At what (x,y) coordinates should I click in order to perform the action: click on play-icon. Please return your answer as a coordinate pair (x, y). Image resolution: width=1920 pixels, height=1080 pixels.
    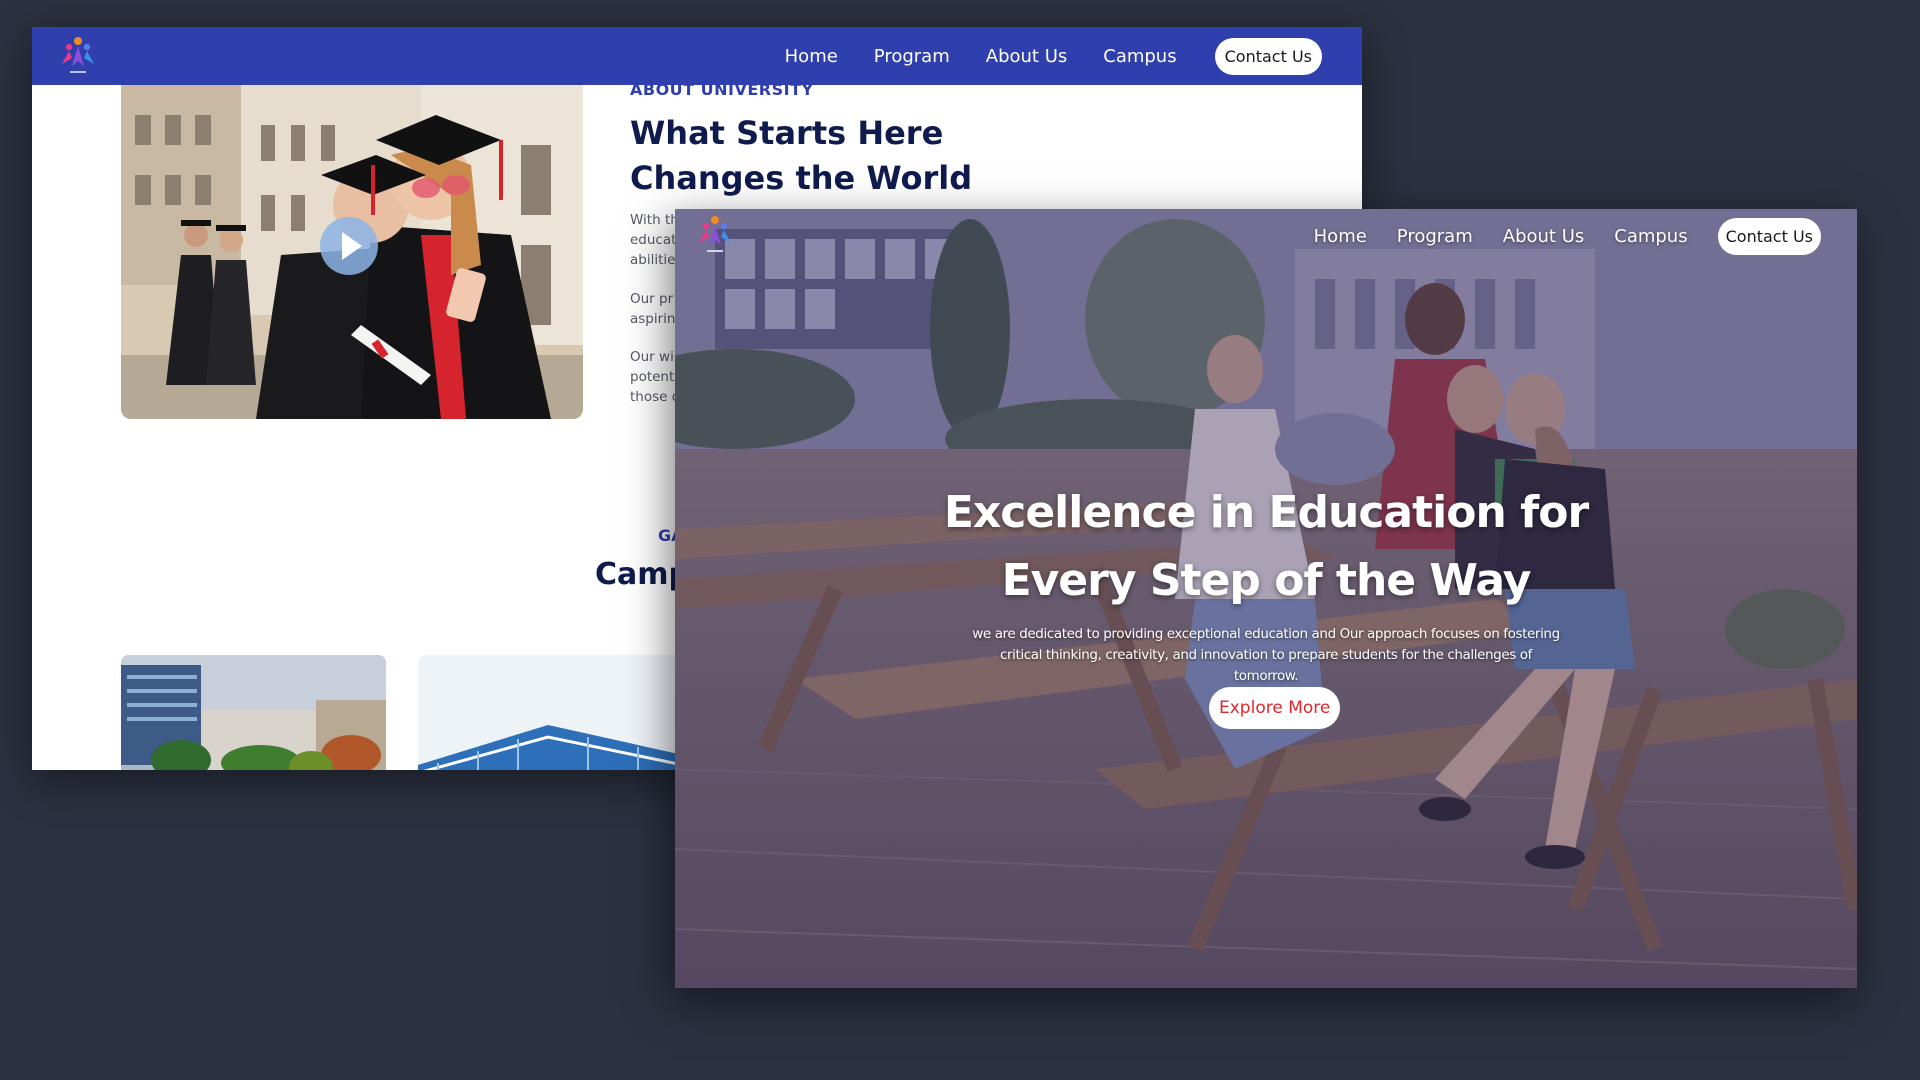
    Looking at the image, I should click on (349, 246).